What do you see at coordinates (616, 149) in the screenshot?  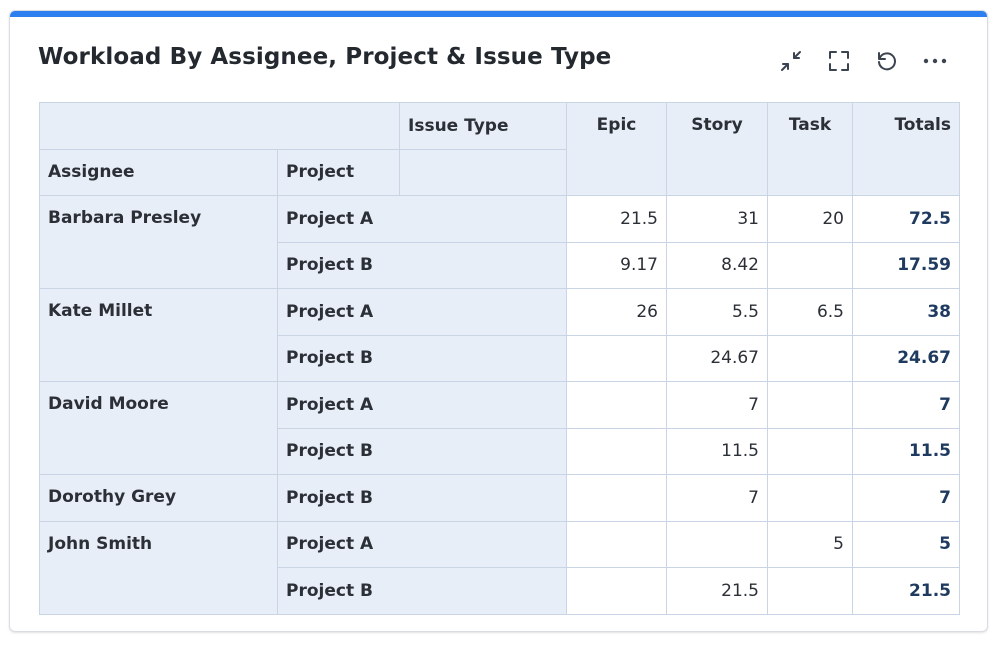 I see `header-epic: Epic` at bounding box center [616, 149].